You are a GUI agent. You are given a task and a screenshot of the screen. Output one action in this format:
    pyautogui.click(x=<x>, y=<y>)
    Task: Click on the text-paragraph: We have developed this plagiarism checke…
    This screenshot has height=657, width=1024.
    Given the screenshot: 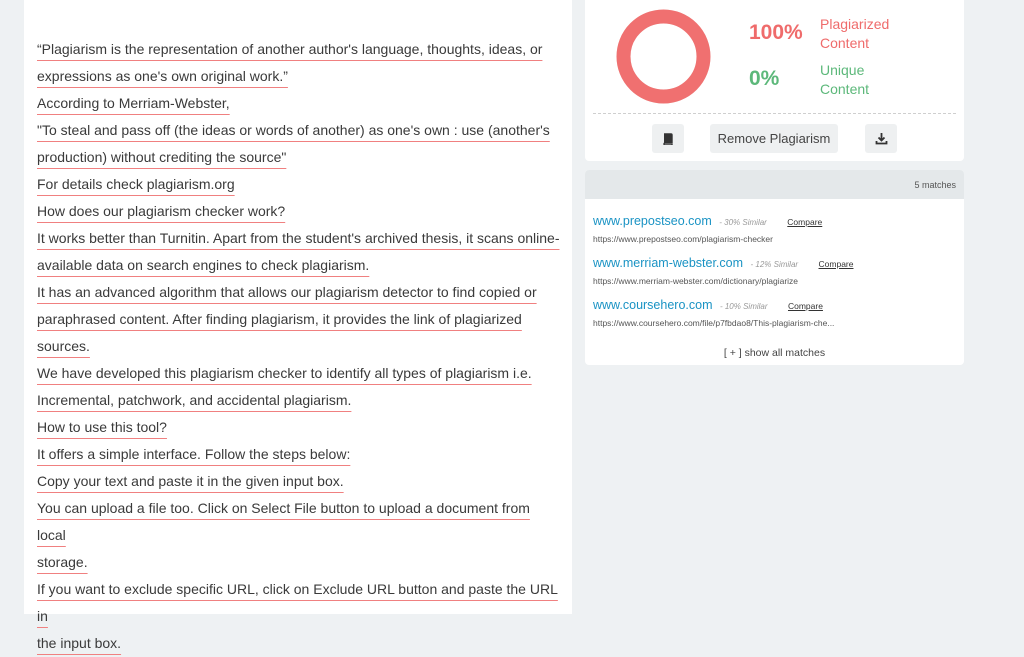 What is the action you would take?
    pyautogui.click(x=299, y=387)
    